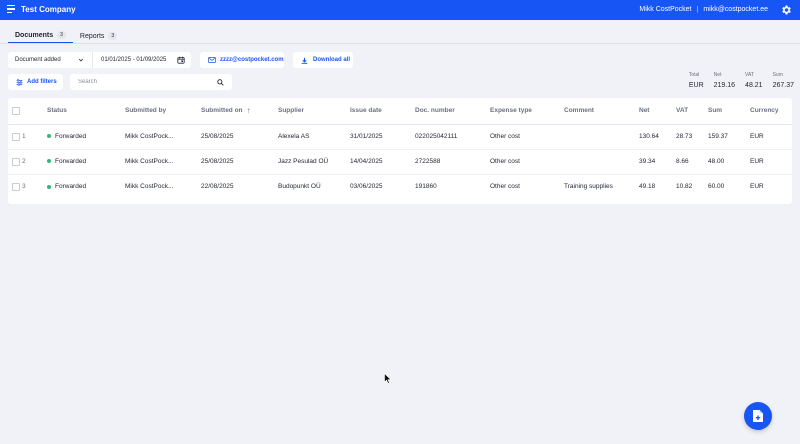  Describe the element at coordinates (212, 60) in the screenshot. I see `mail-icon` at that location.